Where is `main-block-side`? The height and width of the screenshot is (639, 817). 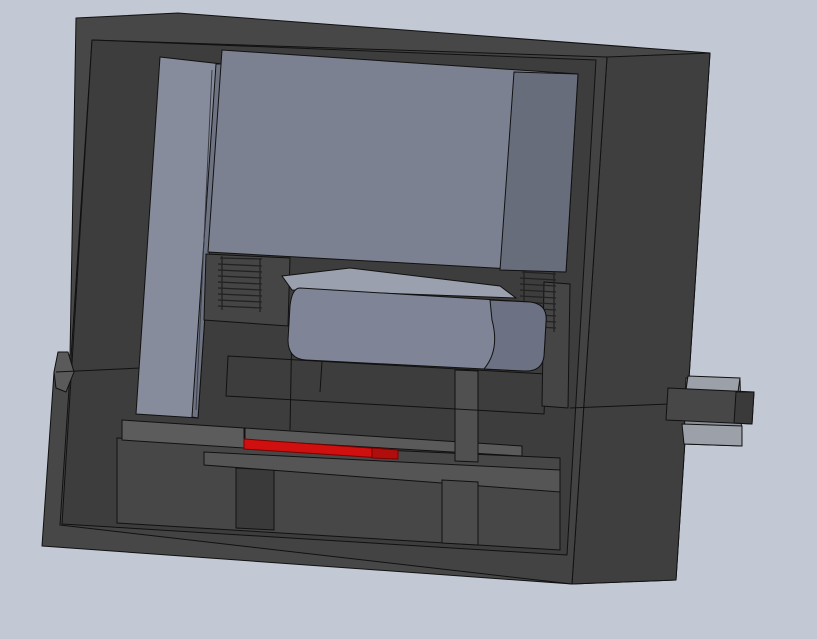
main-block-side is located at coordinates (539, 172).